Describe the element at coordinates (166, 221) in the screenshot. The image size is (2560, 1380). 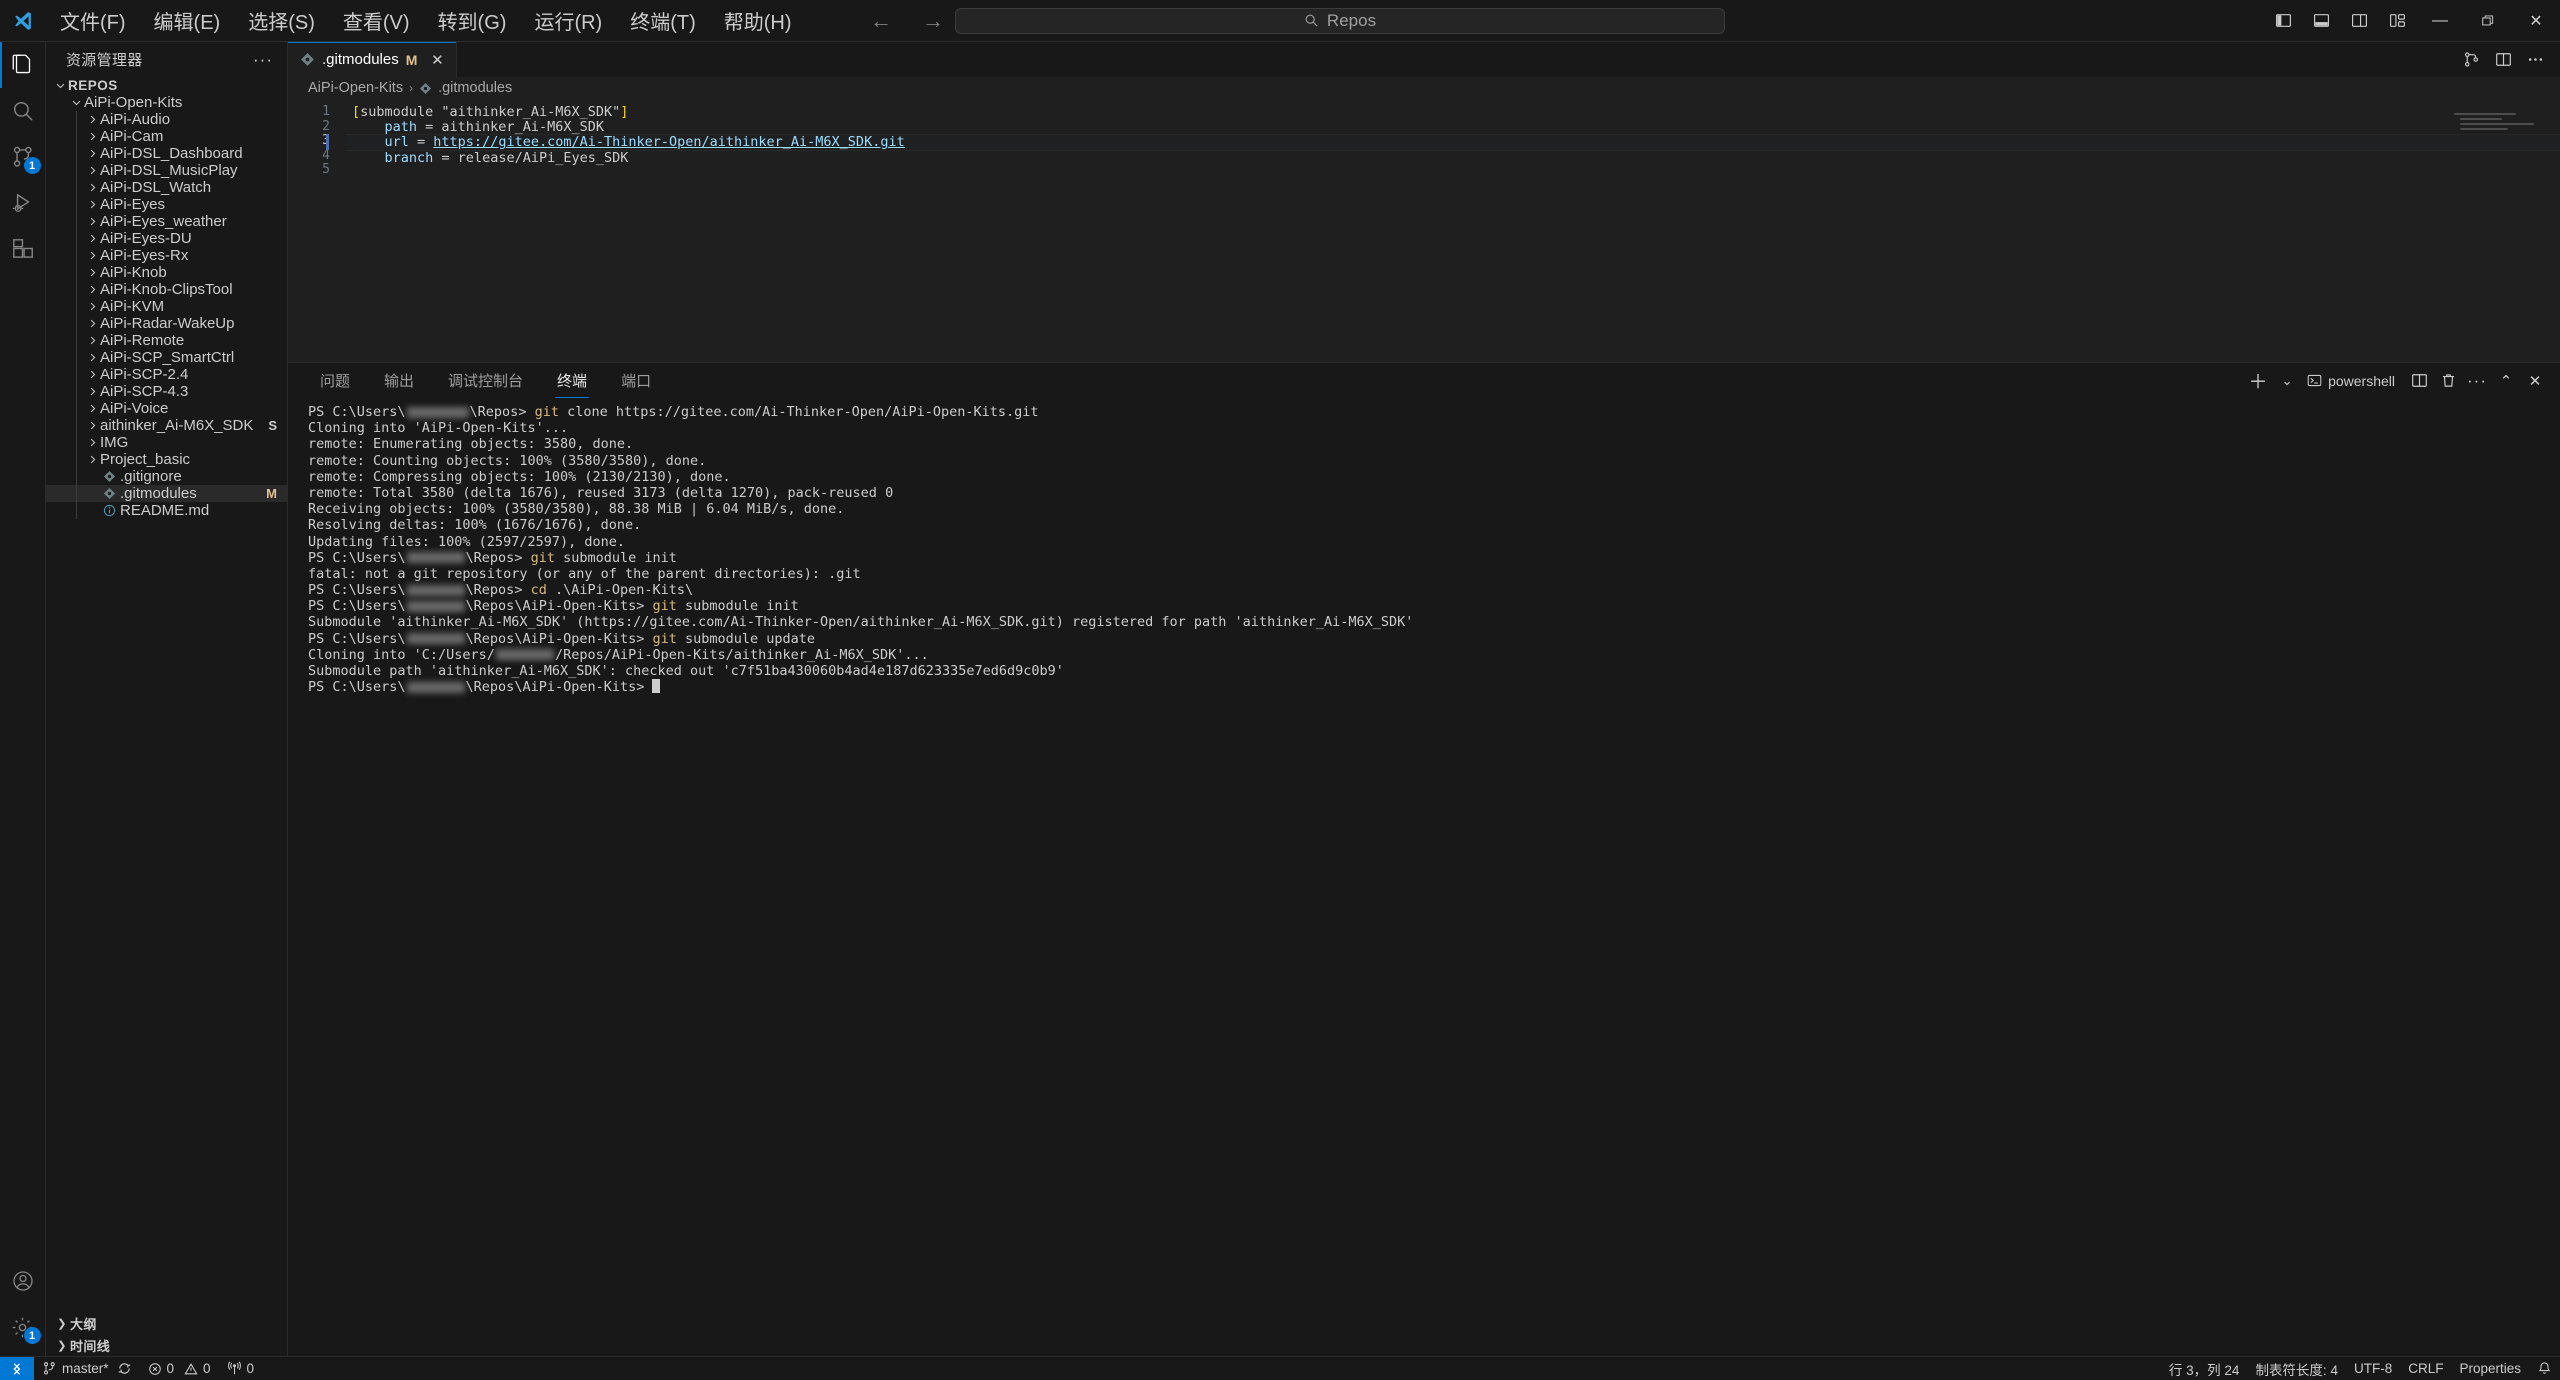
I see `tree-item: AiPi-Eyes_weather` at that location.